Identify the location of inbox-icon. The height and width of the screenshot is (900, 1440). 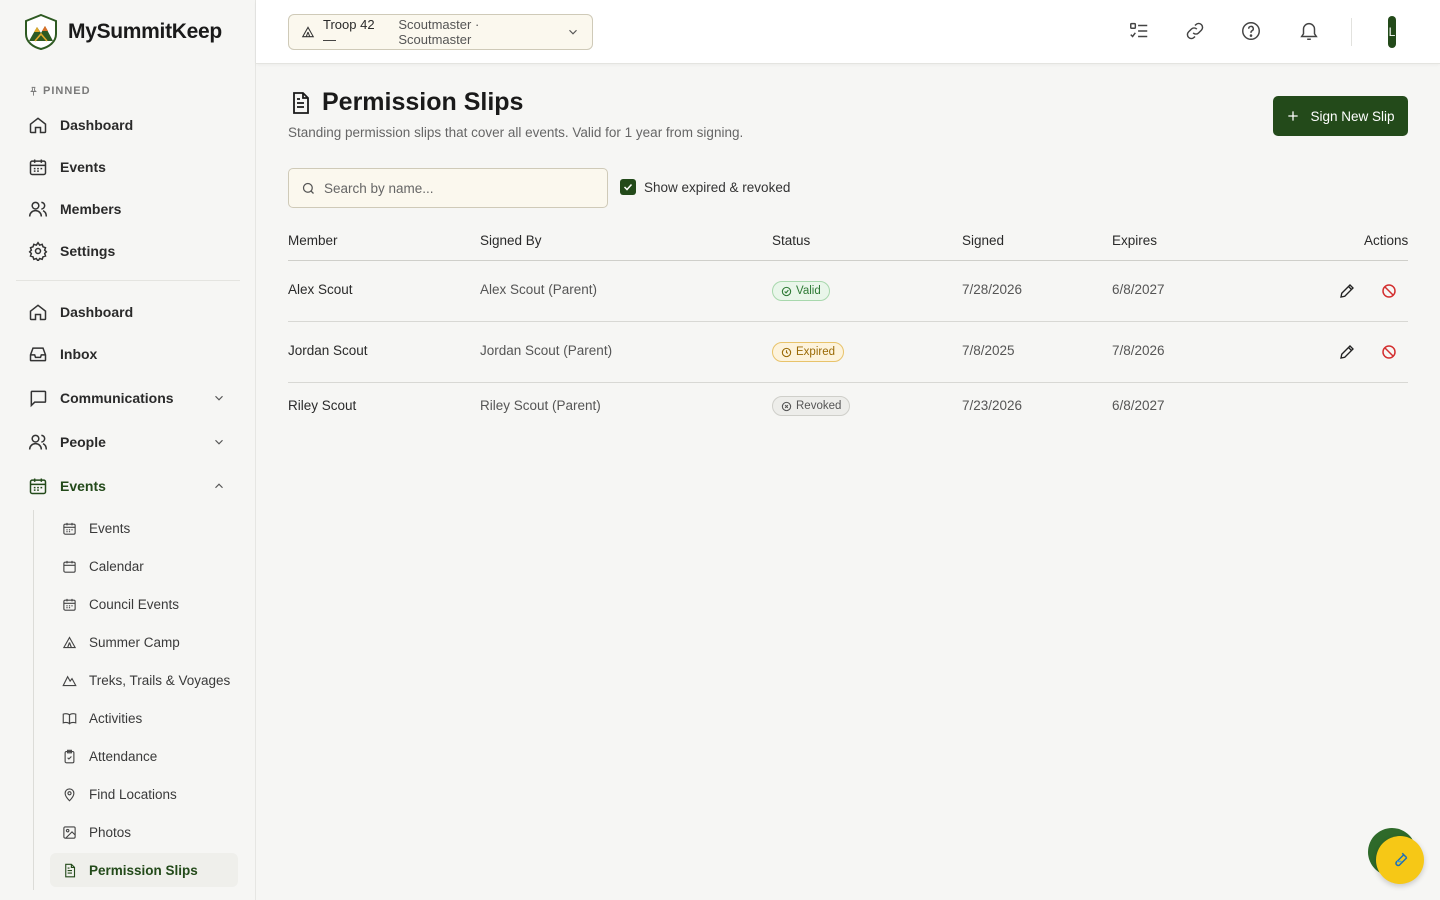
(38, 354).